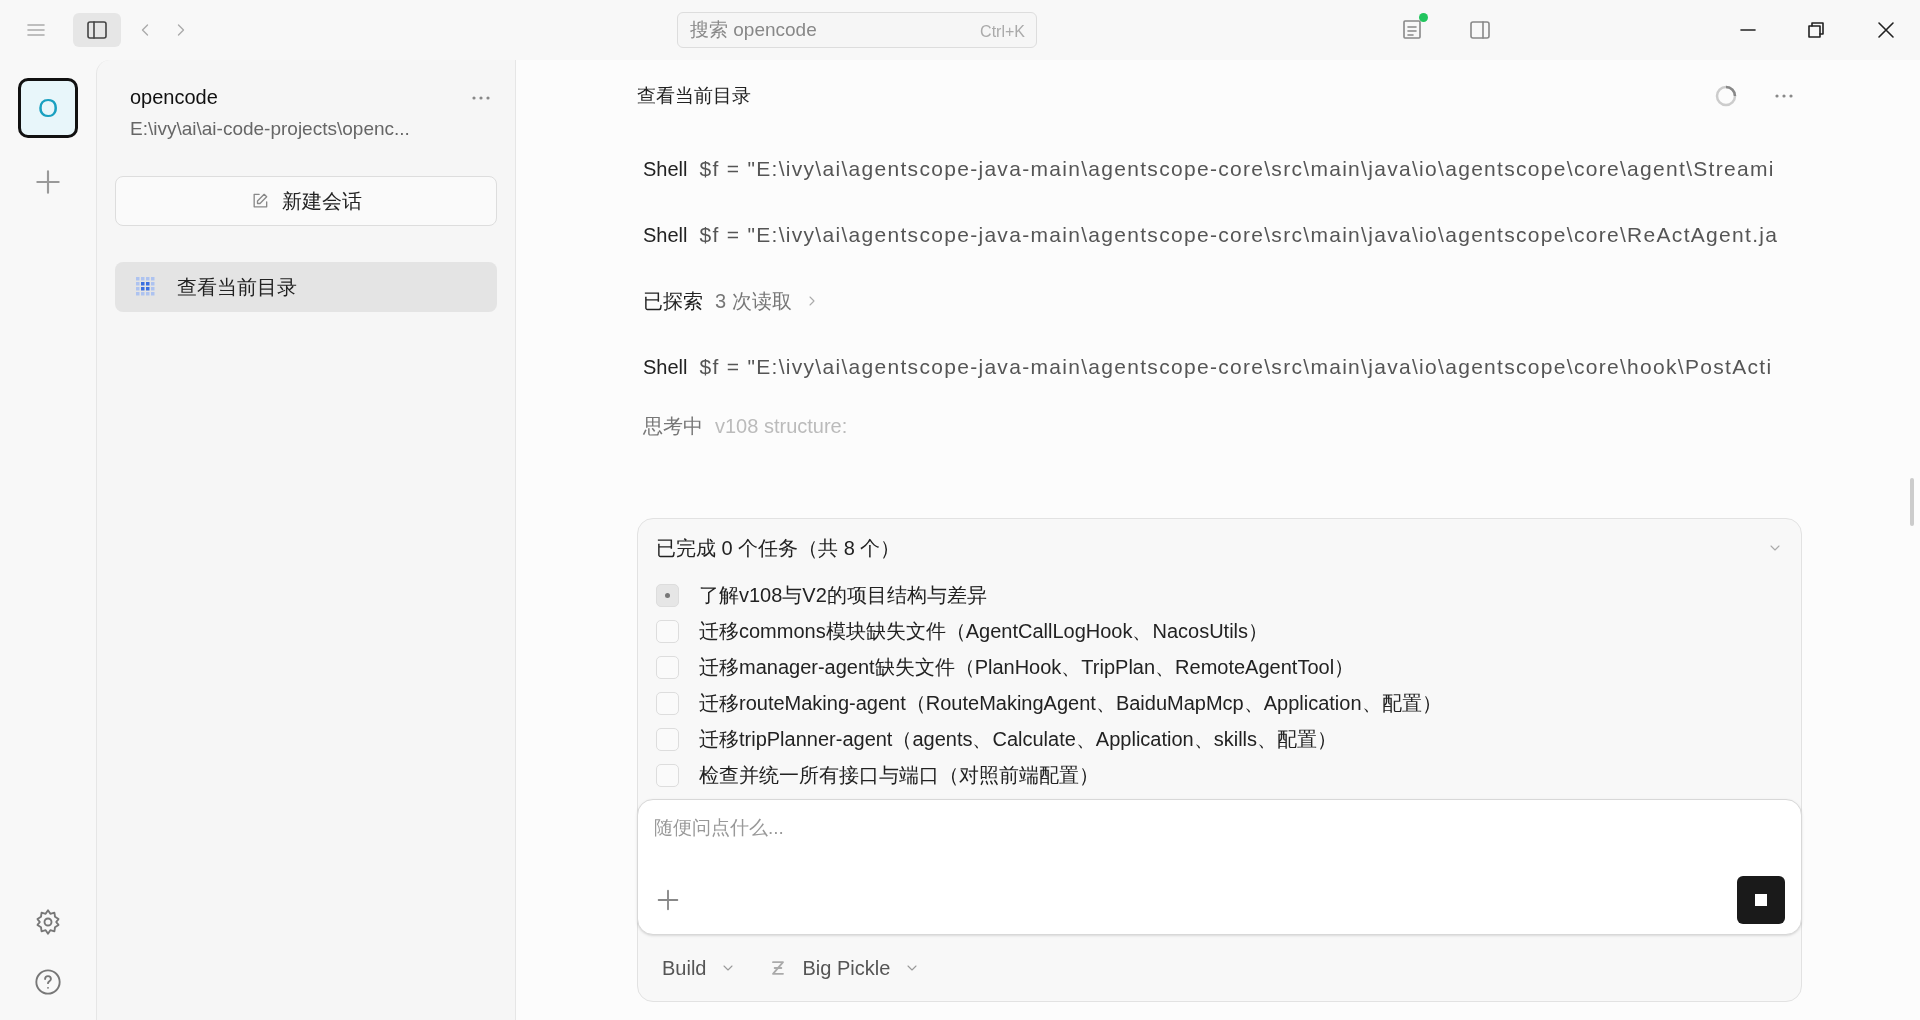 The height and width of the screenshot is (1020, 1920). I want to click on todo-text: 迁移manager-agent缺失文件（PlanHook、TripPlan、RemoteAgentTool）, so click(1027, 667).